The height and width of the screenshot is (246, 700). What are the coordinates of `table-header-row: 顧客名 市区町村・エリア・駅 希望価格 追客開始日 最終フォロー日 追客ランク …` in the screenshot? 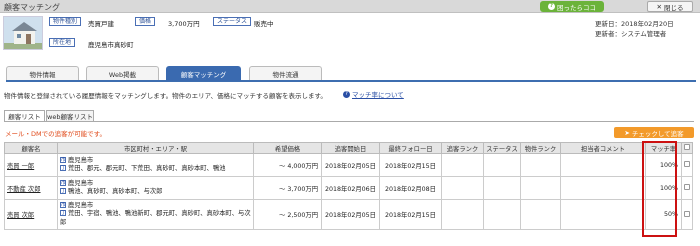 It's located at (348, 148).